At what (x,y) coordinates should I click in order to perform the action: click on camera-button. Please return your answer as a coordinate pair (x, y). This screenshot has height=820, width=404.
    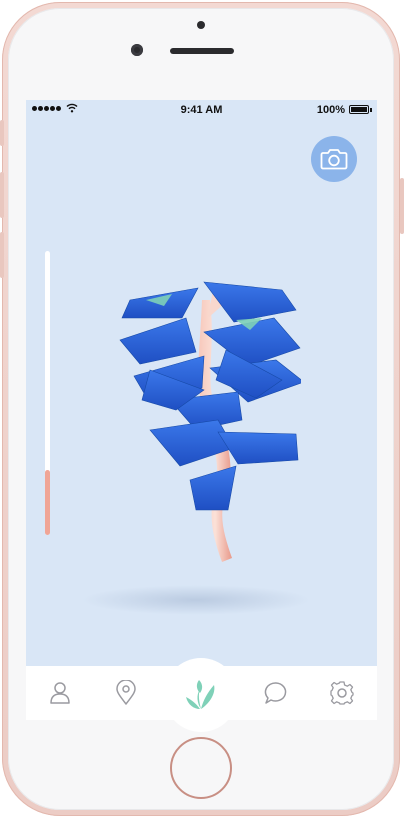
    Looking at the image, I should click on (334, 159).